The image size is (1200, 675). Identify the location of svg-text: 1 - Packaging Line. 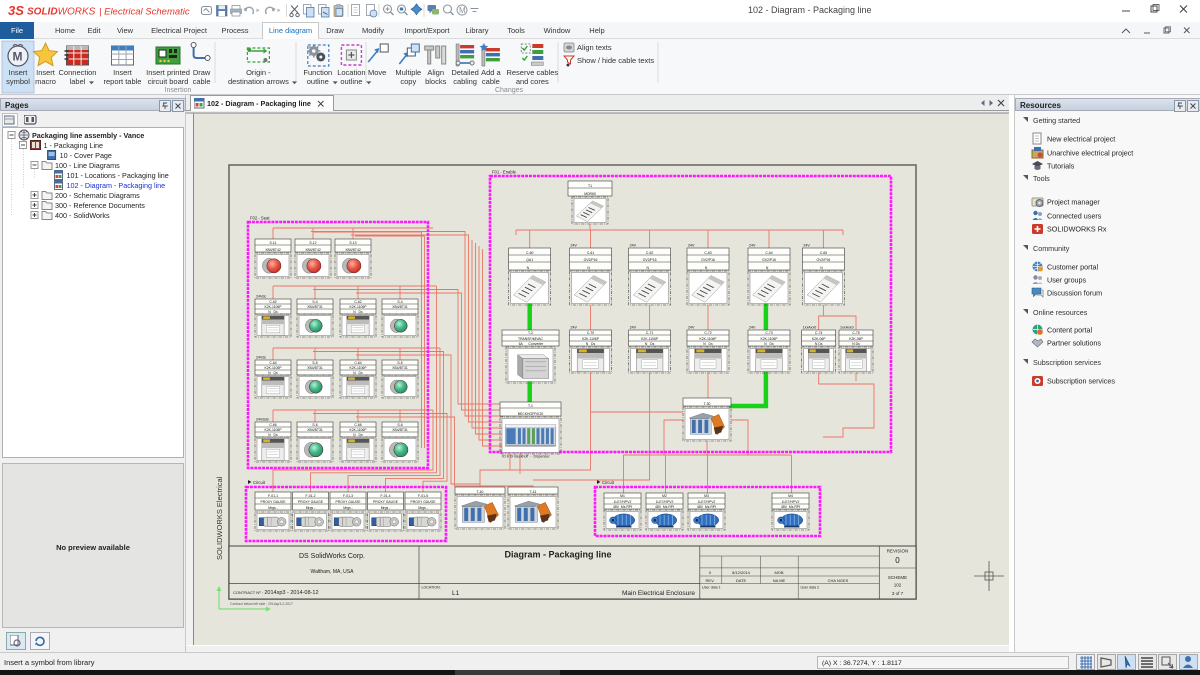
(74, 145).